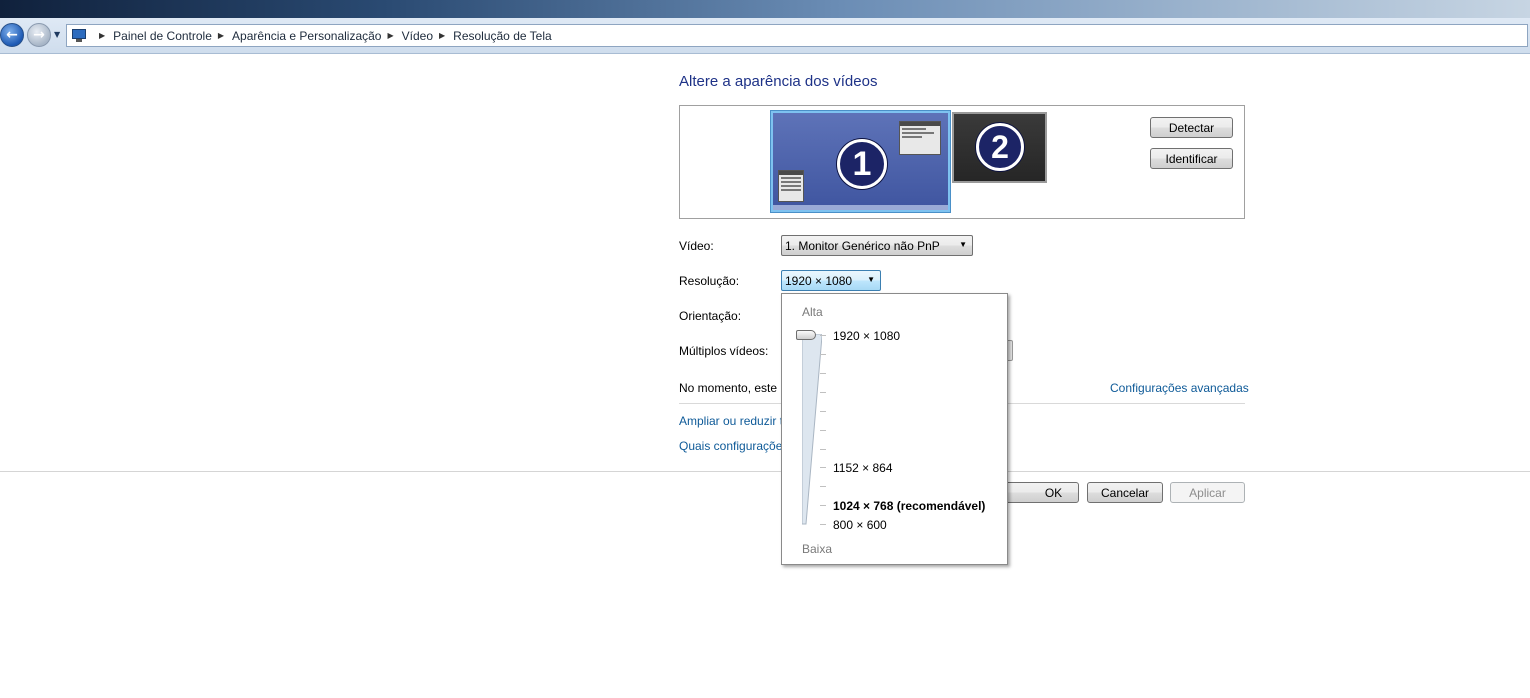 This screenshot has width=1530, height=698. What do you see at coordinates (1053, 492) in the screenshot?
I see `ok-button-label: OK` at bounding box center [1053, 492].